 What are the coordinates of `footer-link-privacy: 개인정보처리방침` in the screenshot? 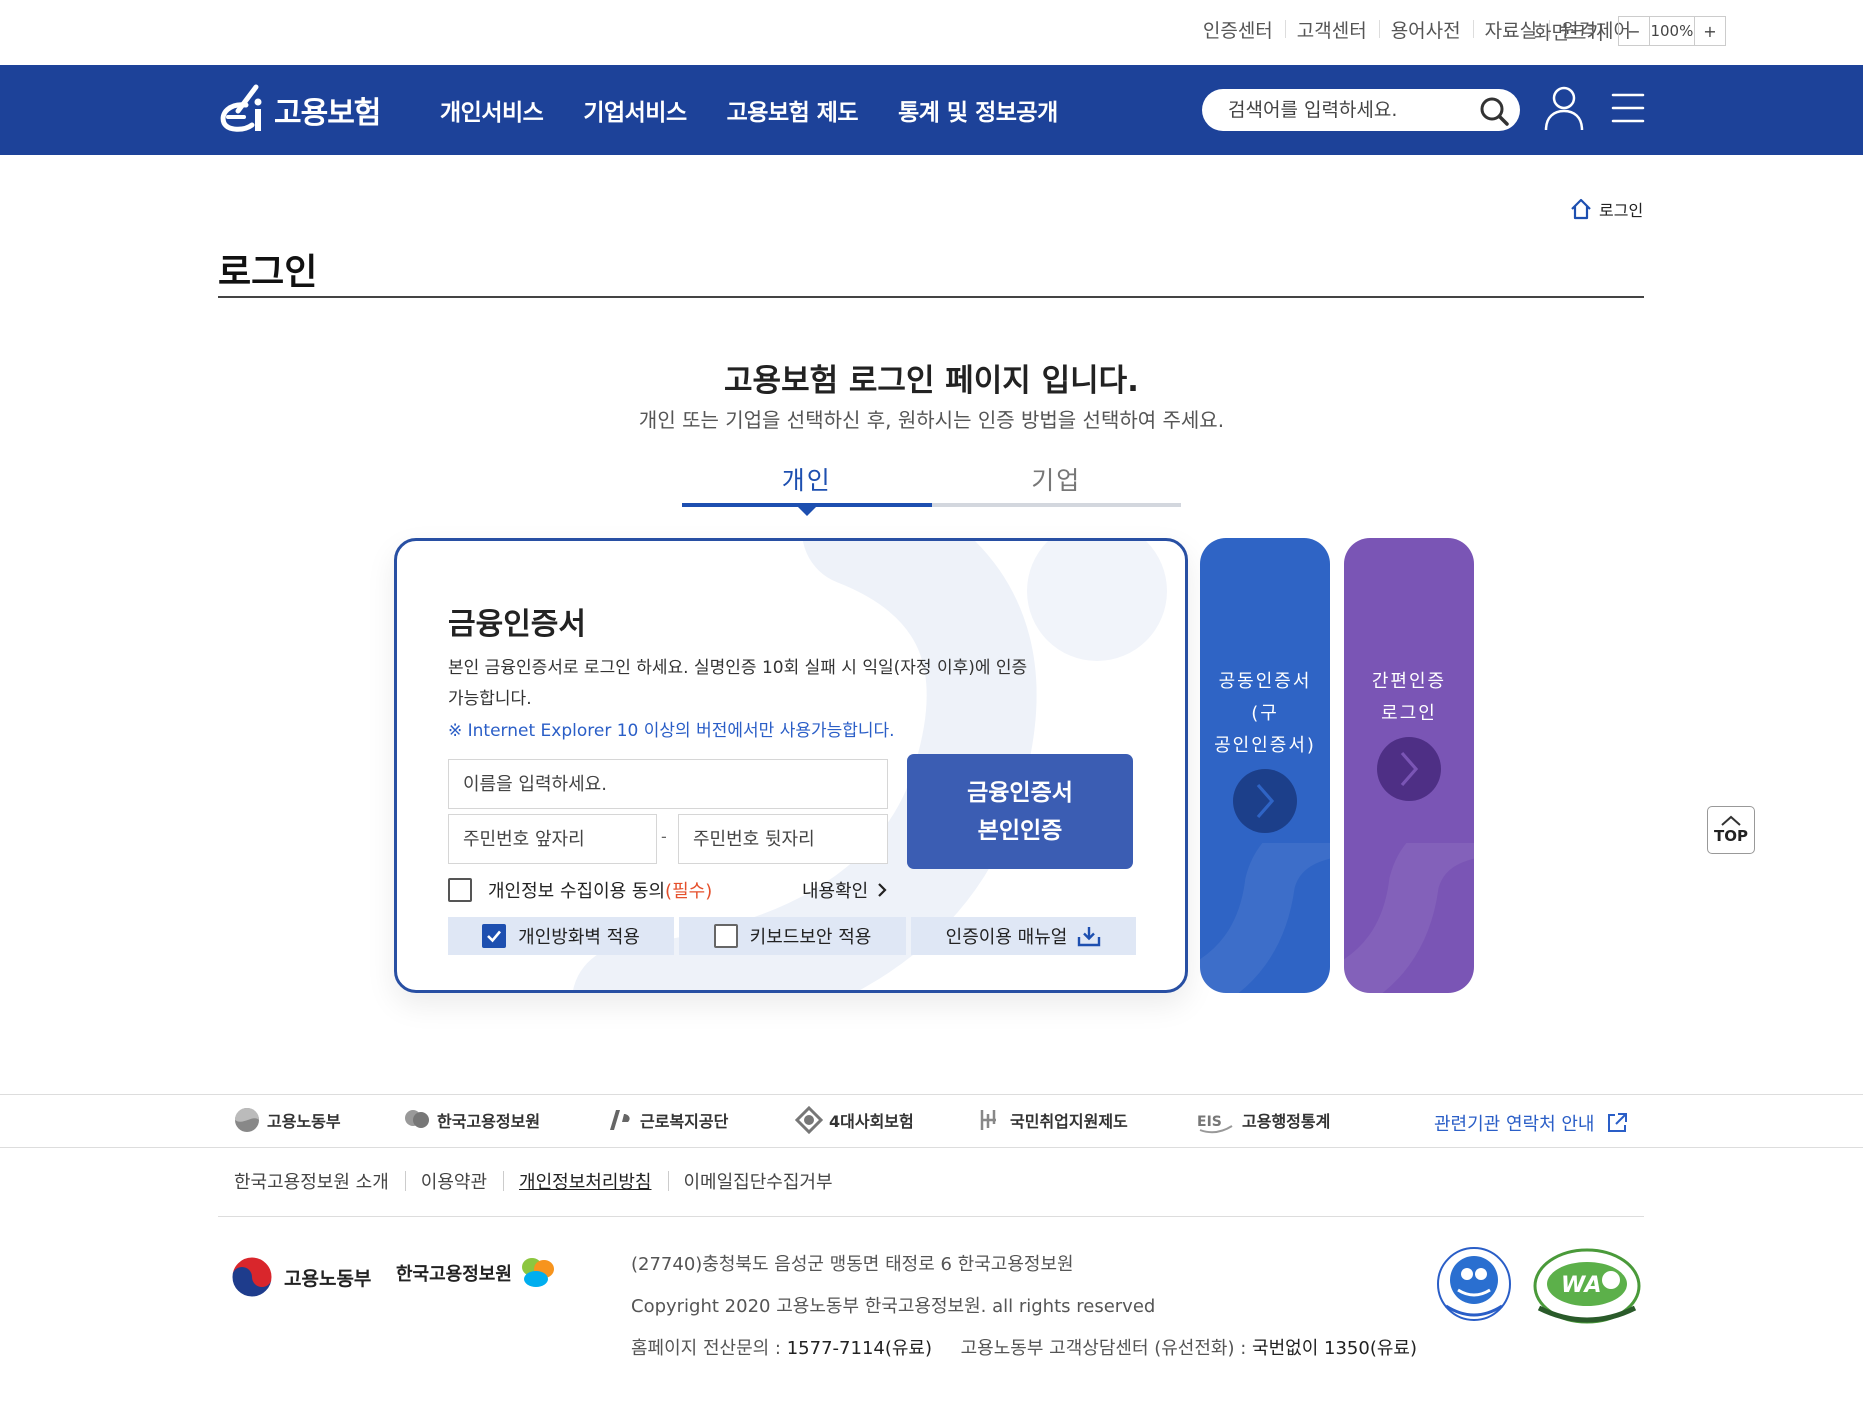 It's located at (585, 1181).